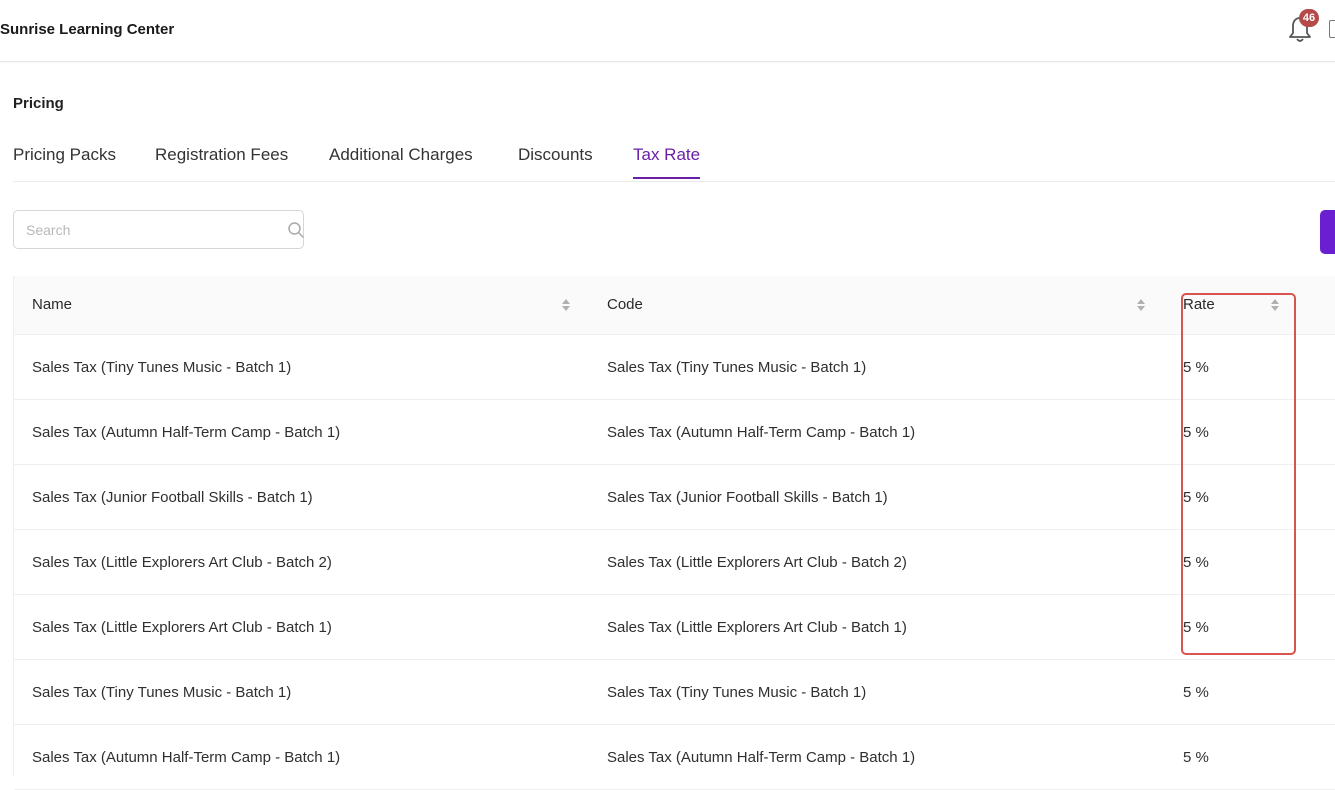  What do you see at coordinates (221, 161) in the screenshot?
I see `tab-registration-fees: Registration Fees` at bounding box center [221, 161].